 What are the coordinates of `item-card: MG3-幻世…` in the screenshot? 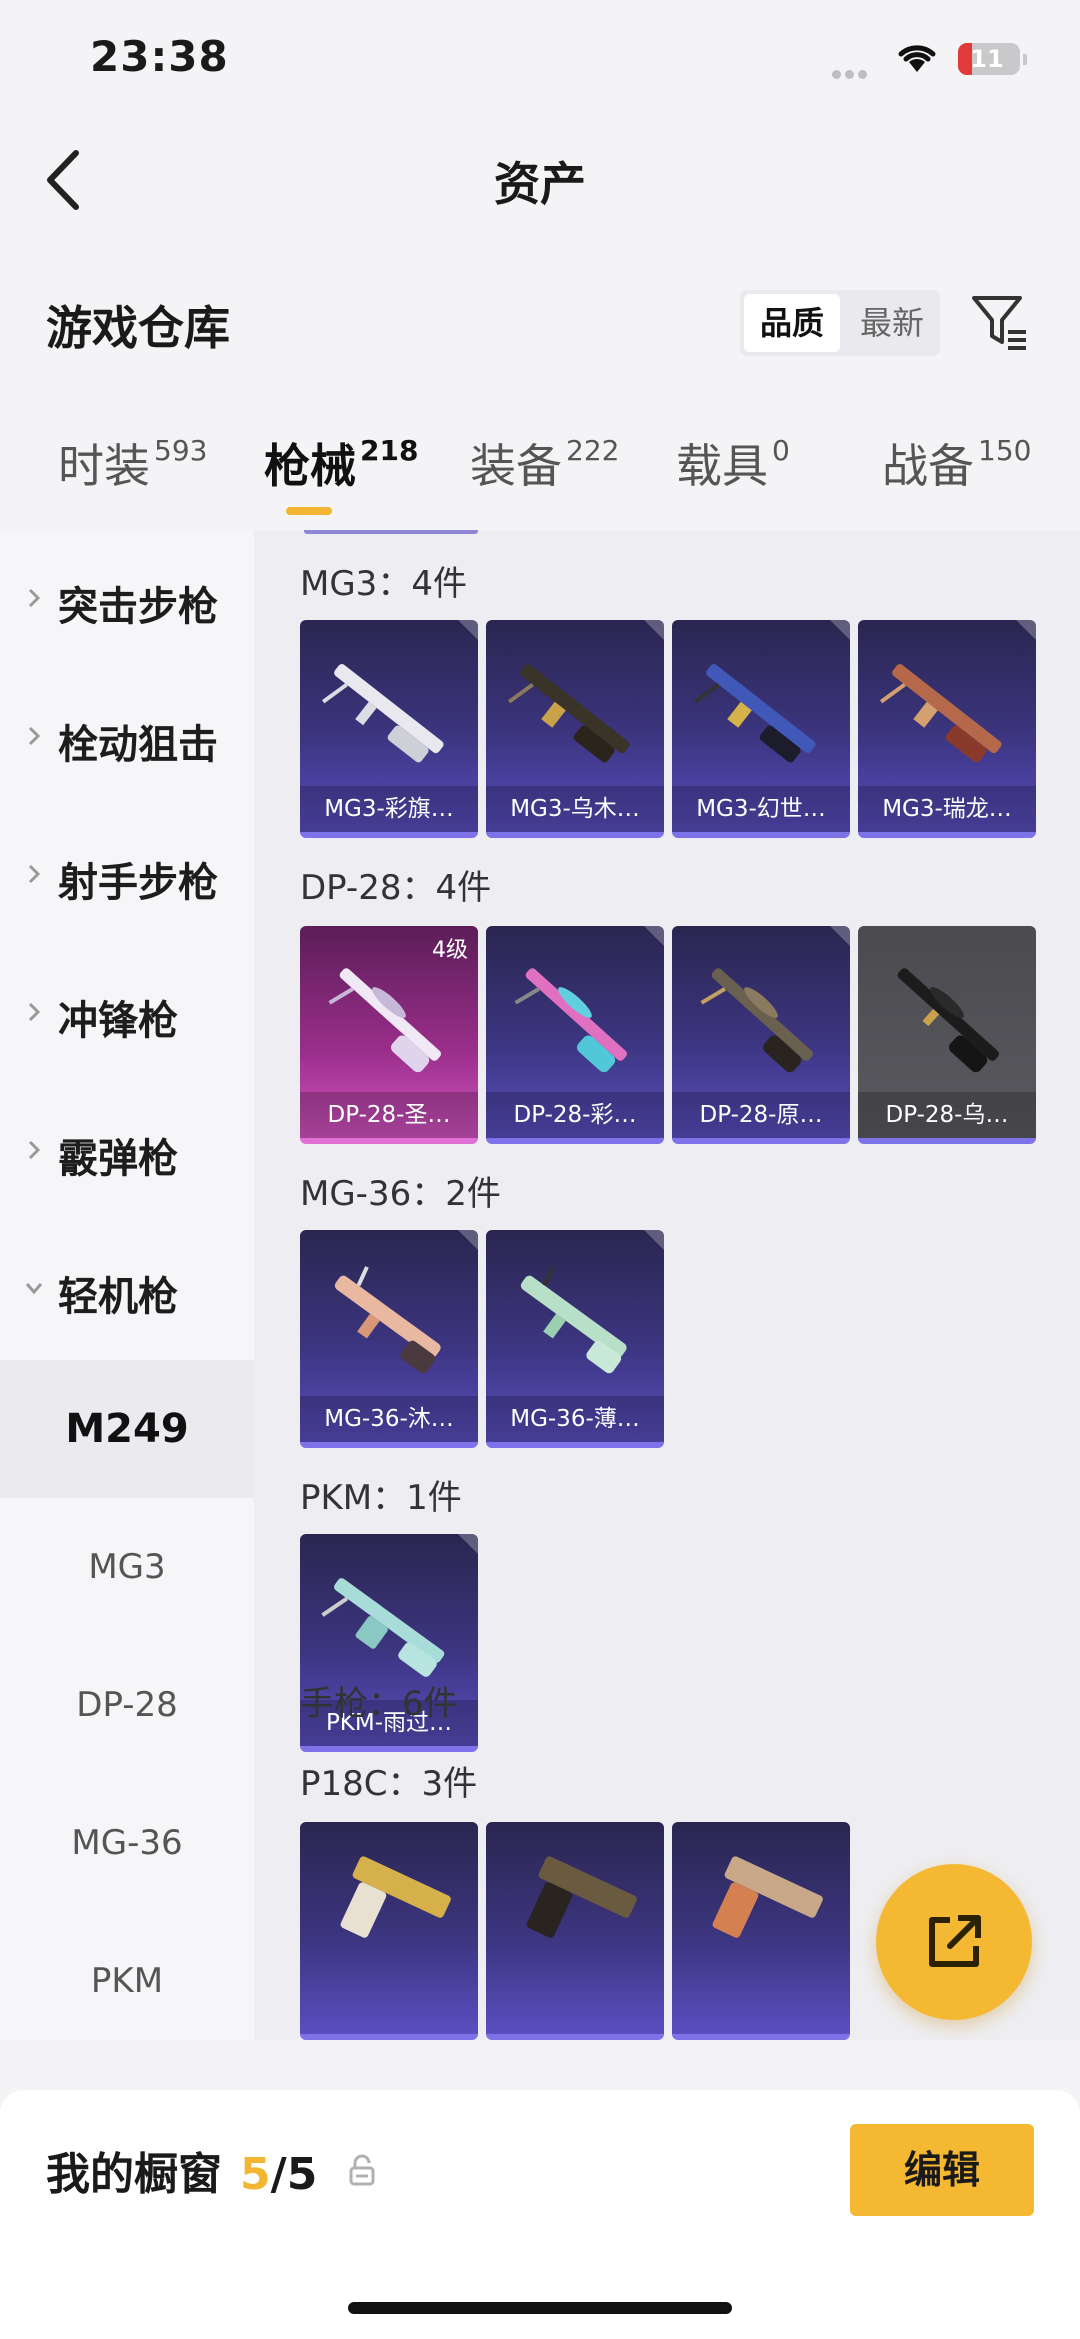 It's located at (761, 729).